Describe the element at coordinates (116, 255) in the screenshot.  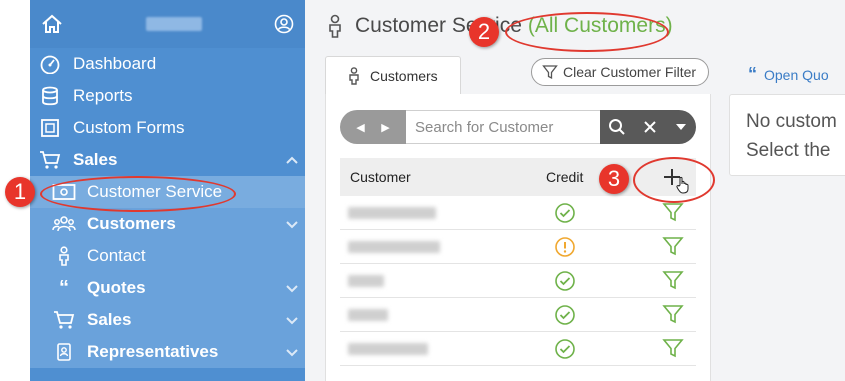
I see `sidebar-item-label: Contact` at that location.